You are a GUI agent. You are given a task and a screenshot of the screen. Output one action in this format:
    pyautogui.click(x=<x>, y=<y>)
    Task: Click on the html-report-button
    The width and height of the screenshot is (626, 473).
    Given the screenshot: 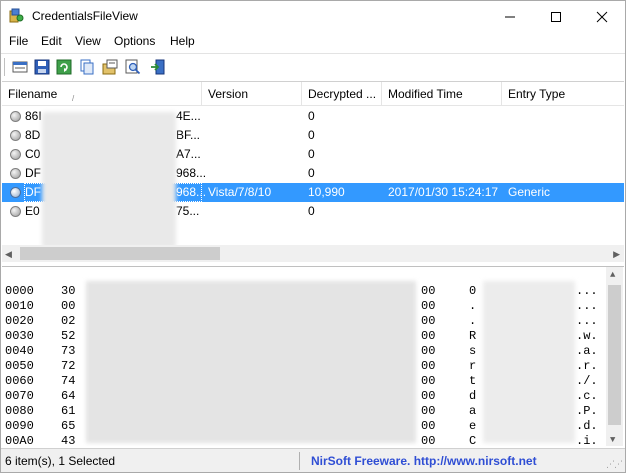 What is the action you would take?
    pyautogui.click(x=110, y=67)
    